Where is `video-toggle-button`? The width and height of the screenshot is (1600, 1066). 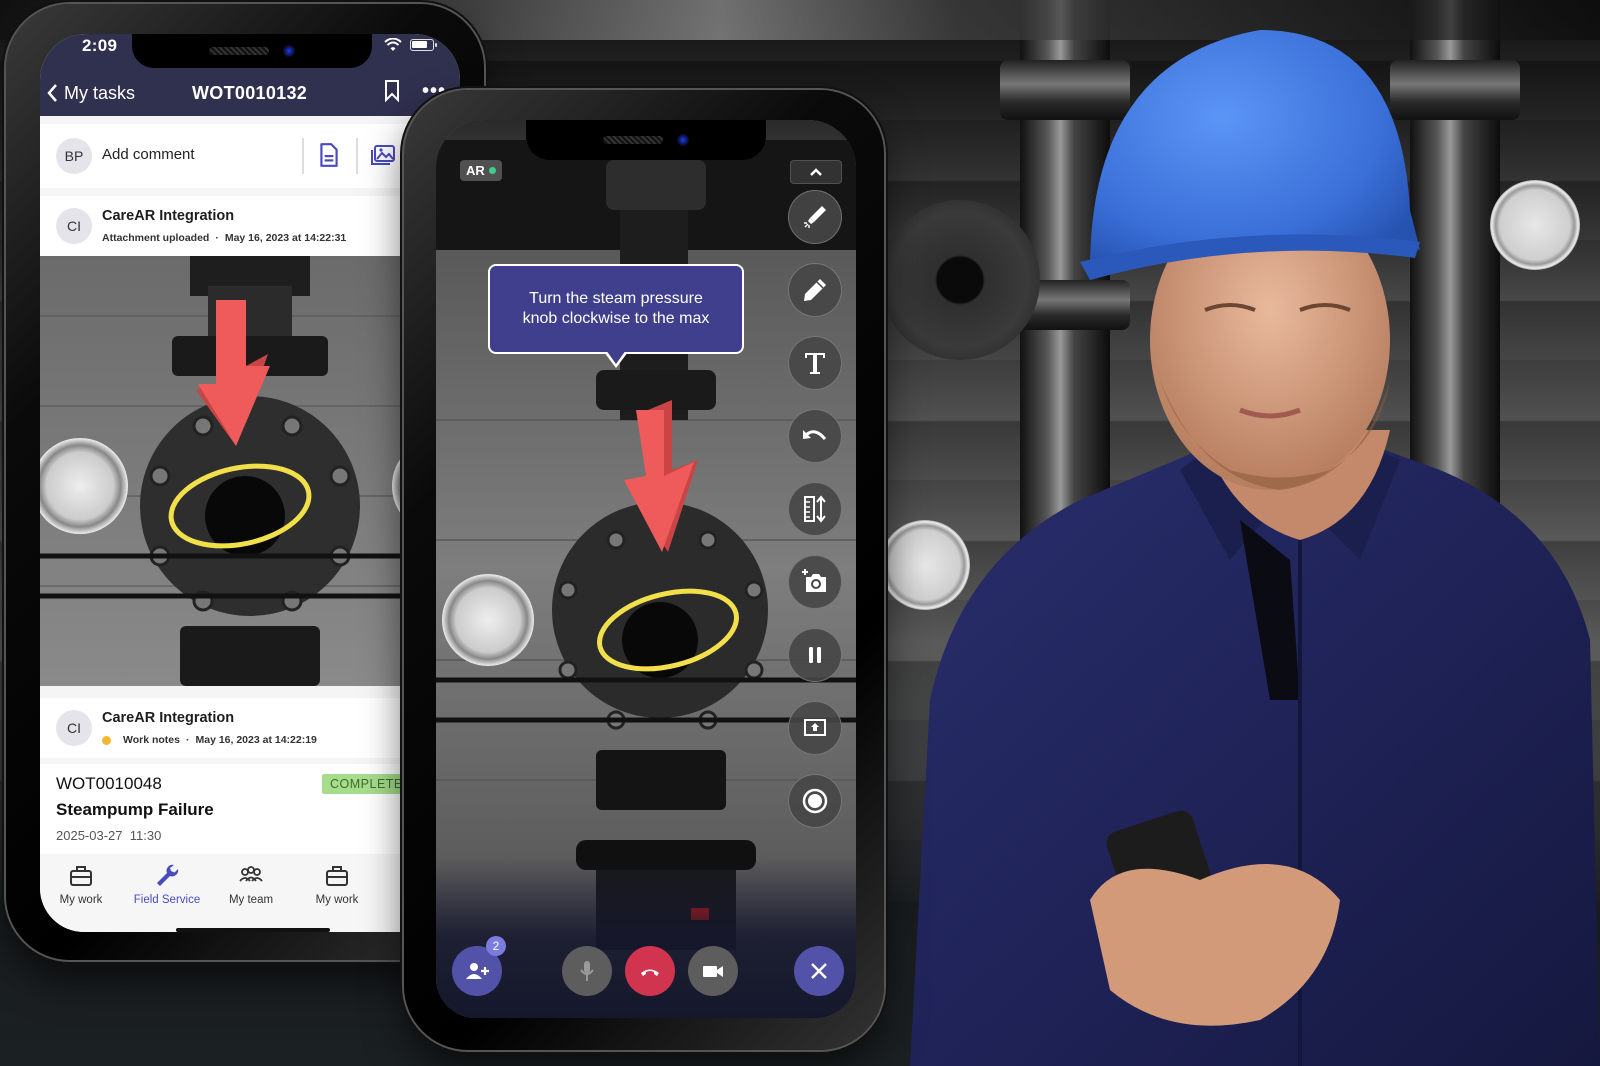
video-toggle-button is located at coordinates (713, 971).